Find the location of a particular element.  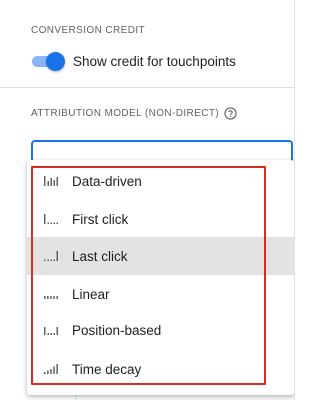

scrollbar-track is located at coordinates (299, 200).